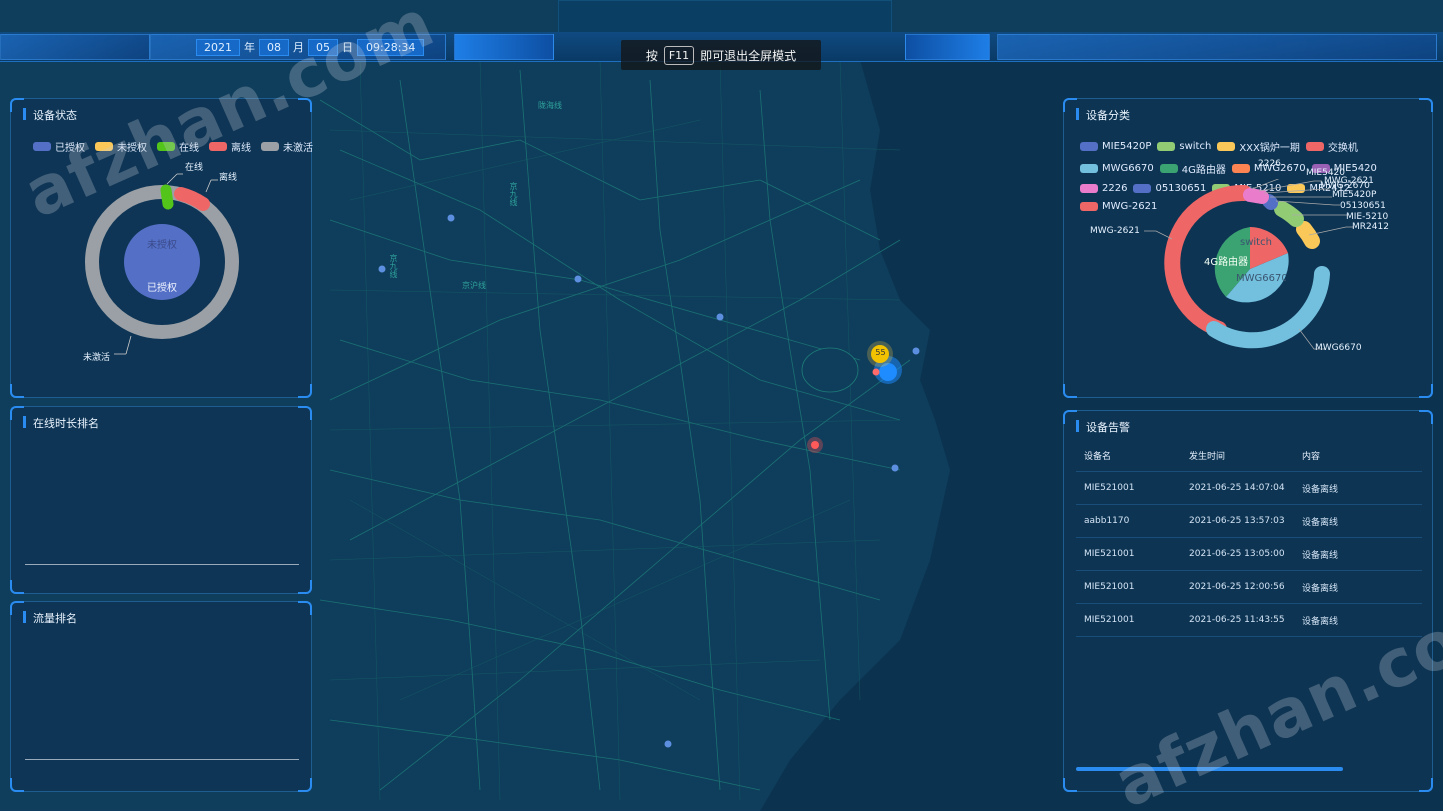  I want to click on column-header: 内容, so click(1362, 455).